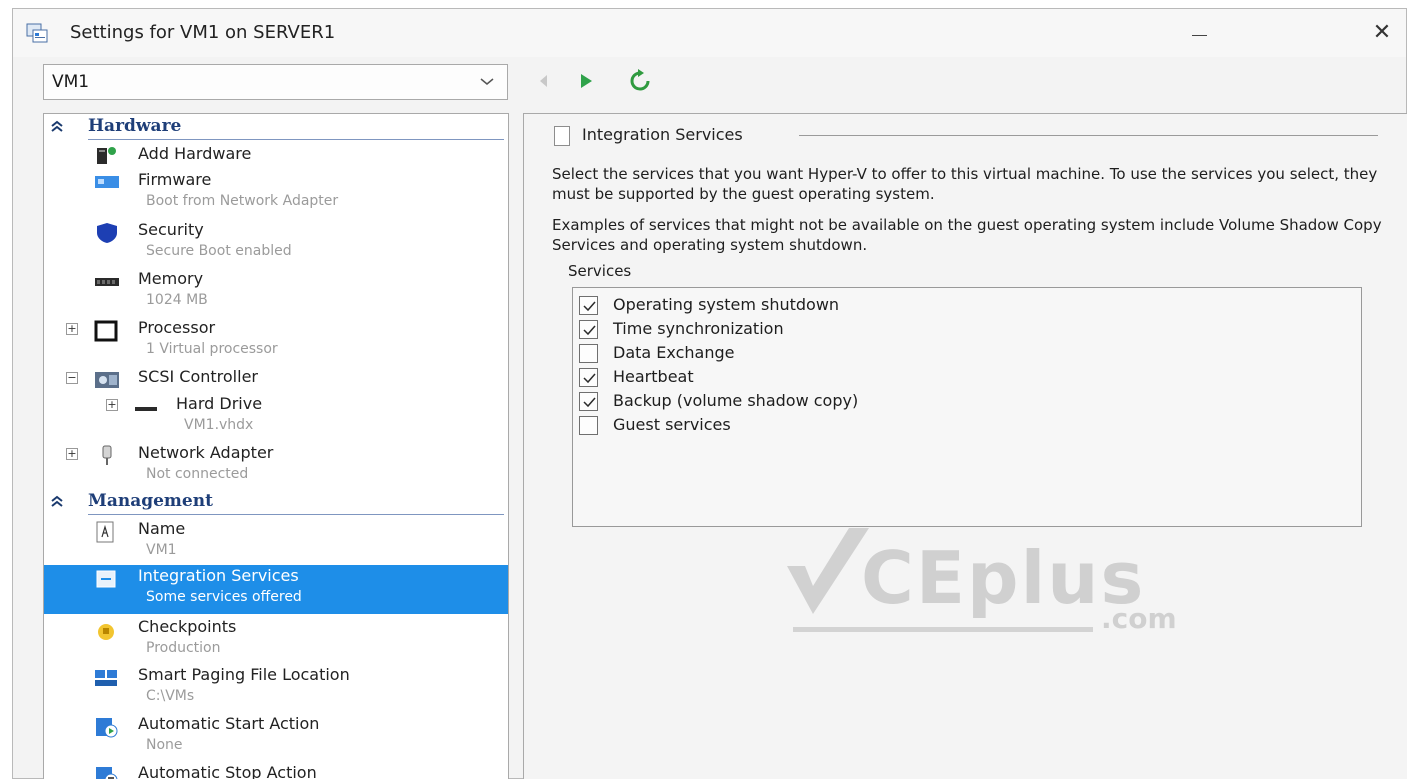 This screenshot has width=1407, height=779. Describe the element at coordinates (275, 82) in the screenshot. I see `vm-select-dropdown: VM1` at that location.